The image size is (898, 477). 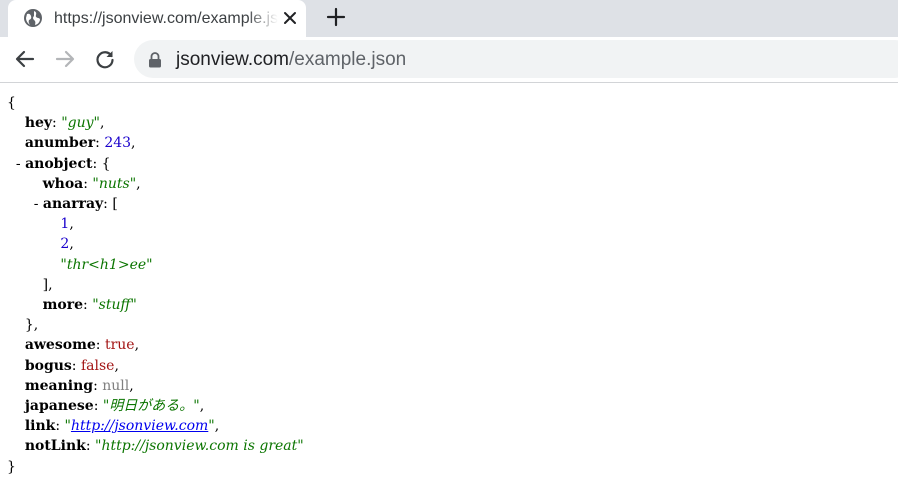 What do you see at coordinates (73, 204) in the screenshot?
I see `json-key: anarray` at bounding box center [73, 204].